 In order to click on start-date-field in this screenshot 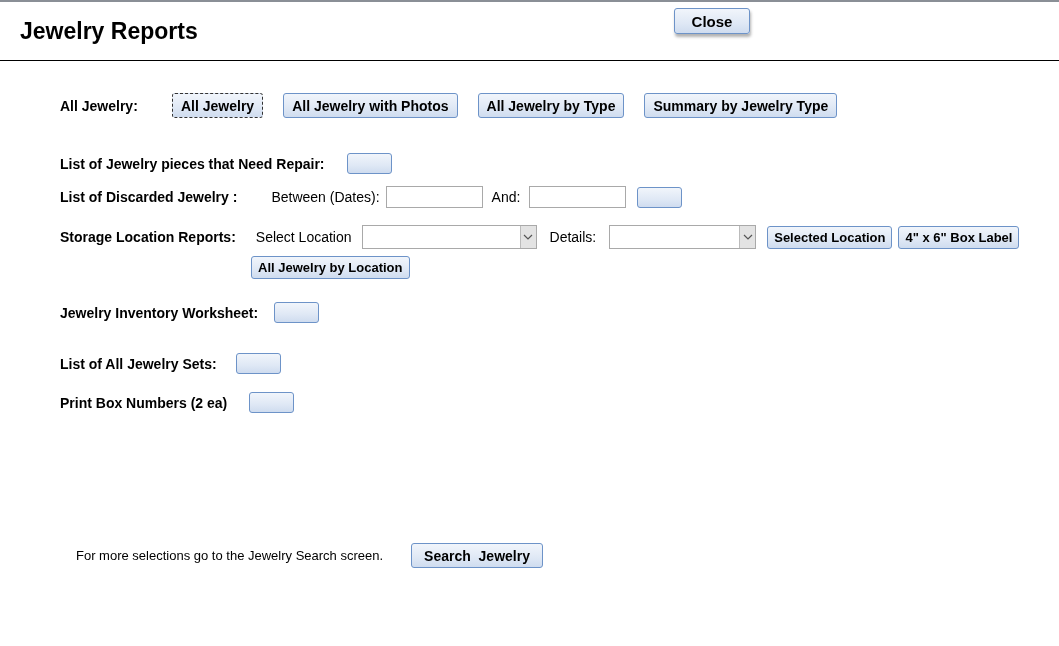, I will do `click(434, 197)`.